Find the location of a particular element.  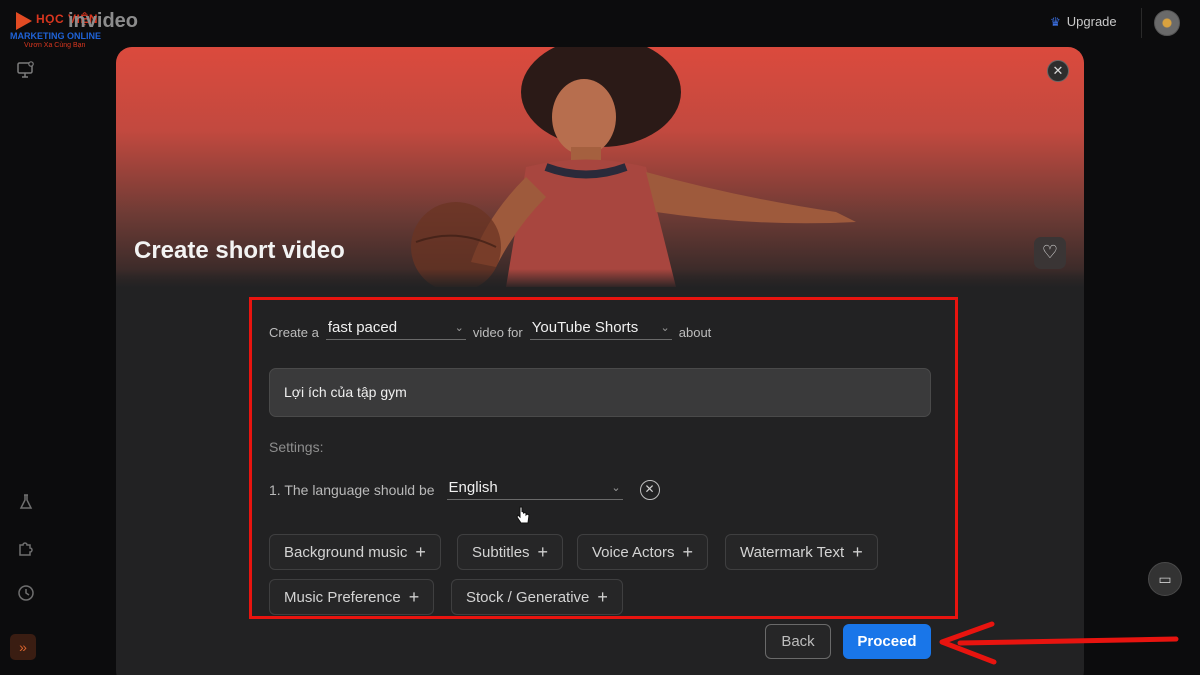

topic-input: Lợi ích của tập gym is located at coordinates (600, 392).